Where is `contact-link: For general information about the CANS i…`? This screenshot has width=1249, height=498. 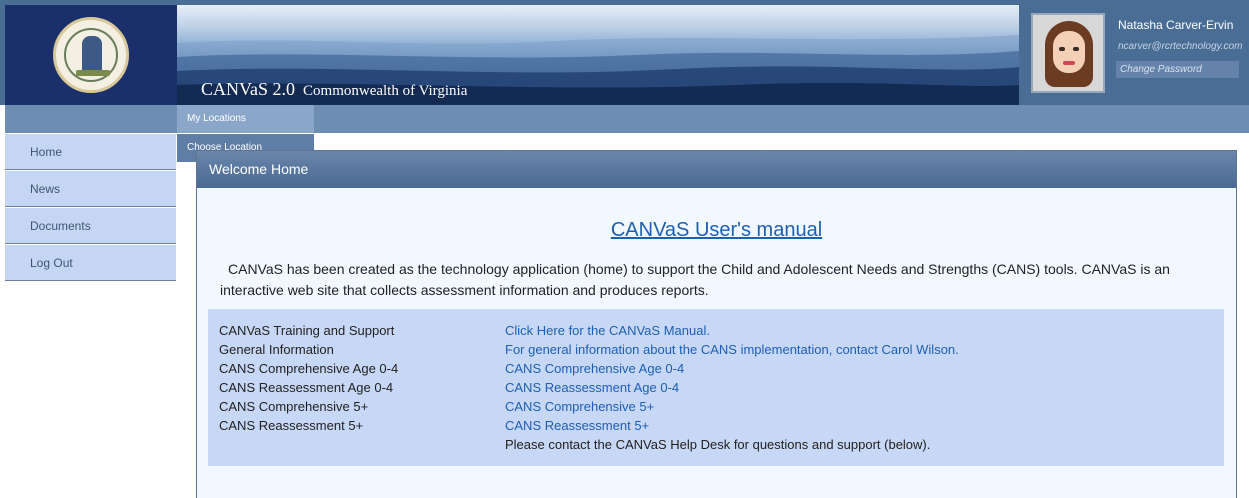
contact-link: For general information about the CANS i… is located at coordinates (732, 349).